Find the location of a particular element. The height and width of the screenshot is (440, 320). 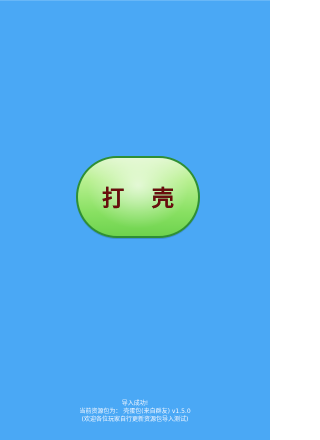

hit-shell-button: 打 壳 is located at coordinates (138, 197).